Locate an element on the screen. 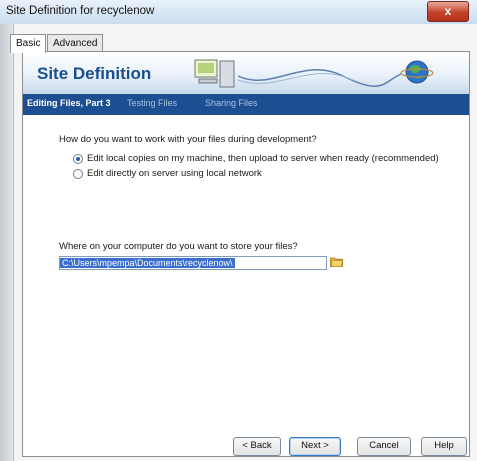 This screenshot has width=477, height=461. tab-advanced: Advanced is located at coordinates (75, 43).